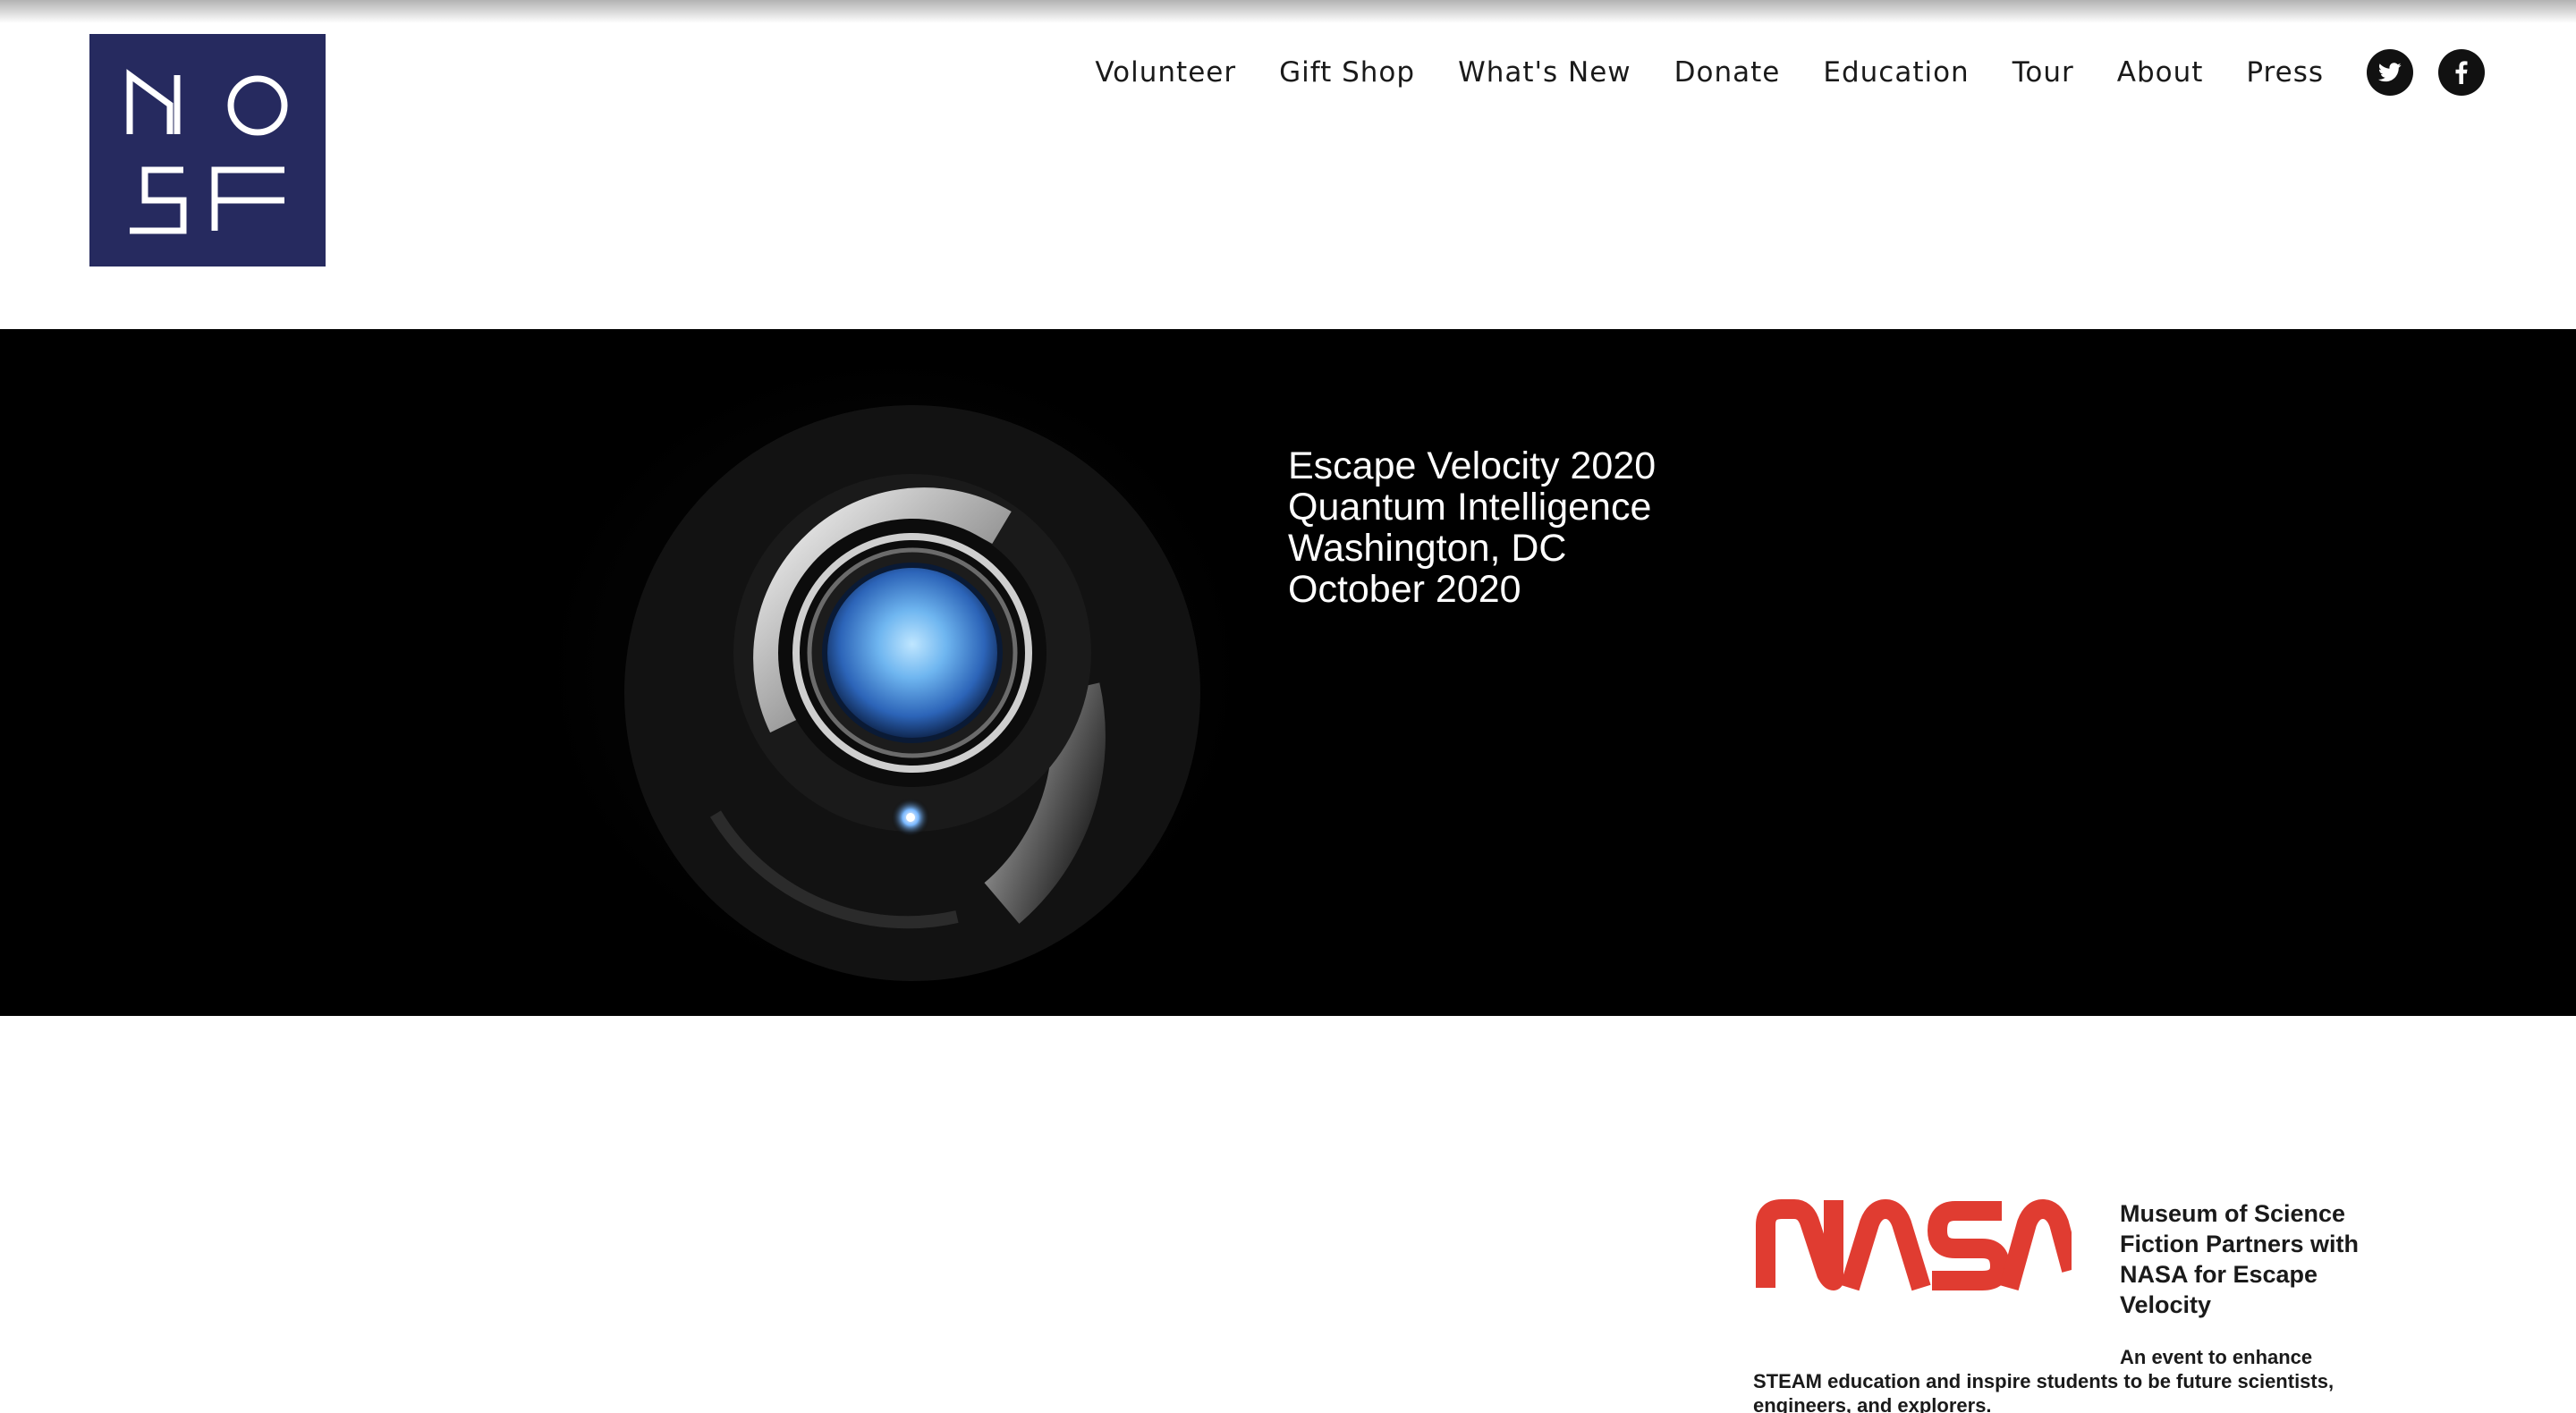 This screenshot has width=2576, height=1413. I want to click on nasa-logo, so click(1912, 1244).